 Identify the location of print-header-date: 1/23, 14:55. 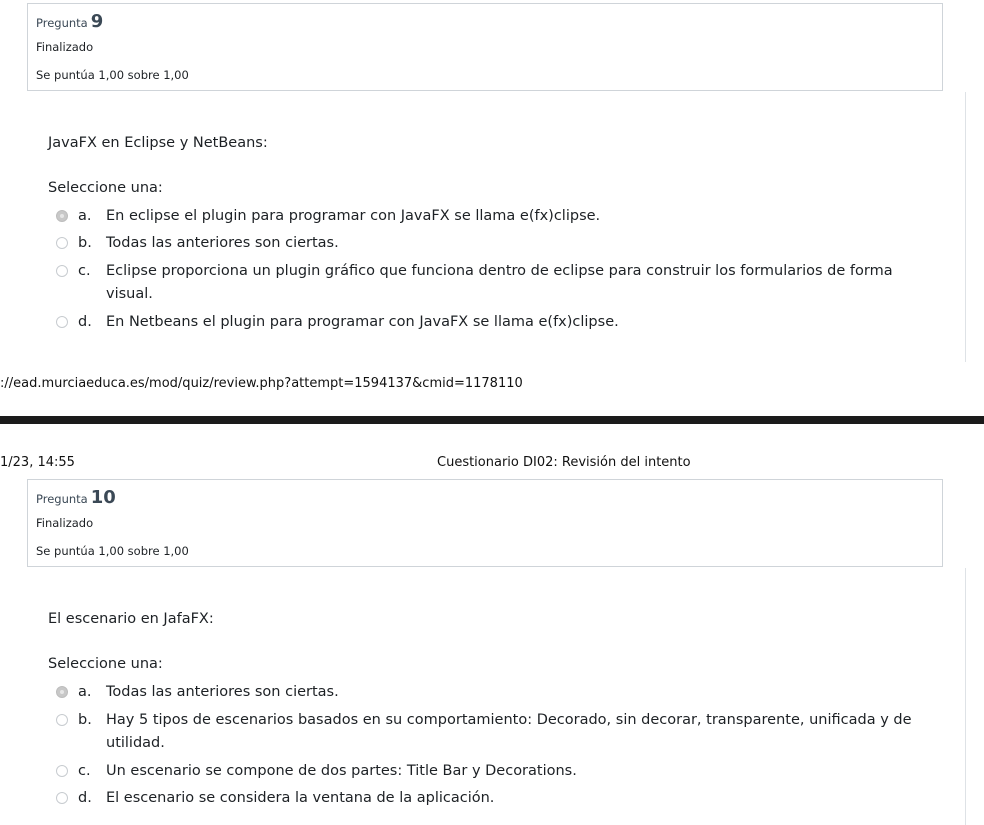
(37, 462).